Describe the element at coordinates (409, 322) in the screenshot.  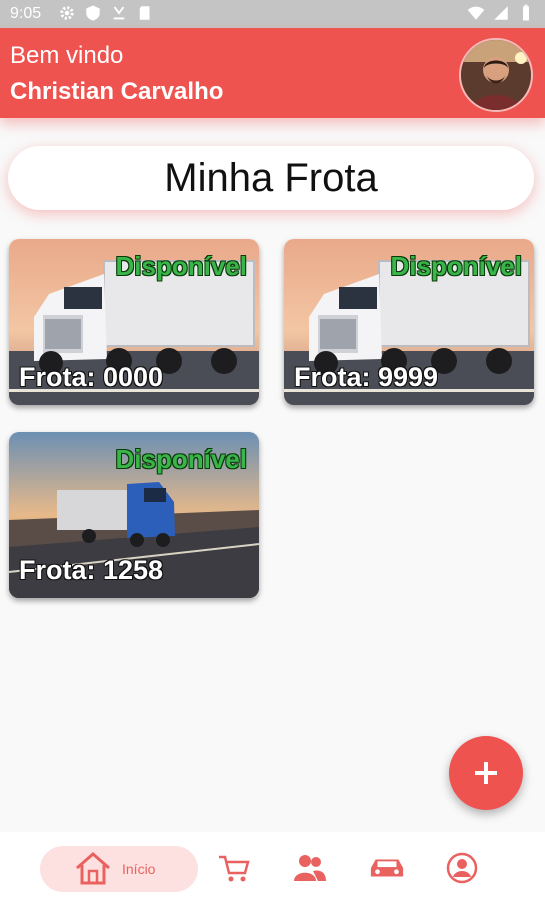
I see `fleet-card: Disponível Frota: 9999` at that location.